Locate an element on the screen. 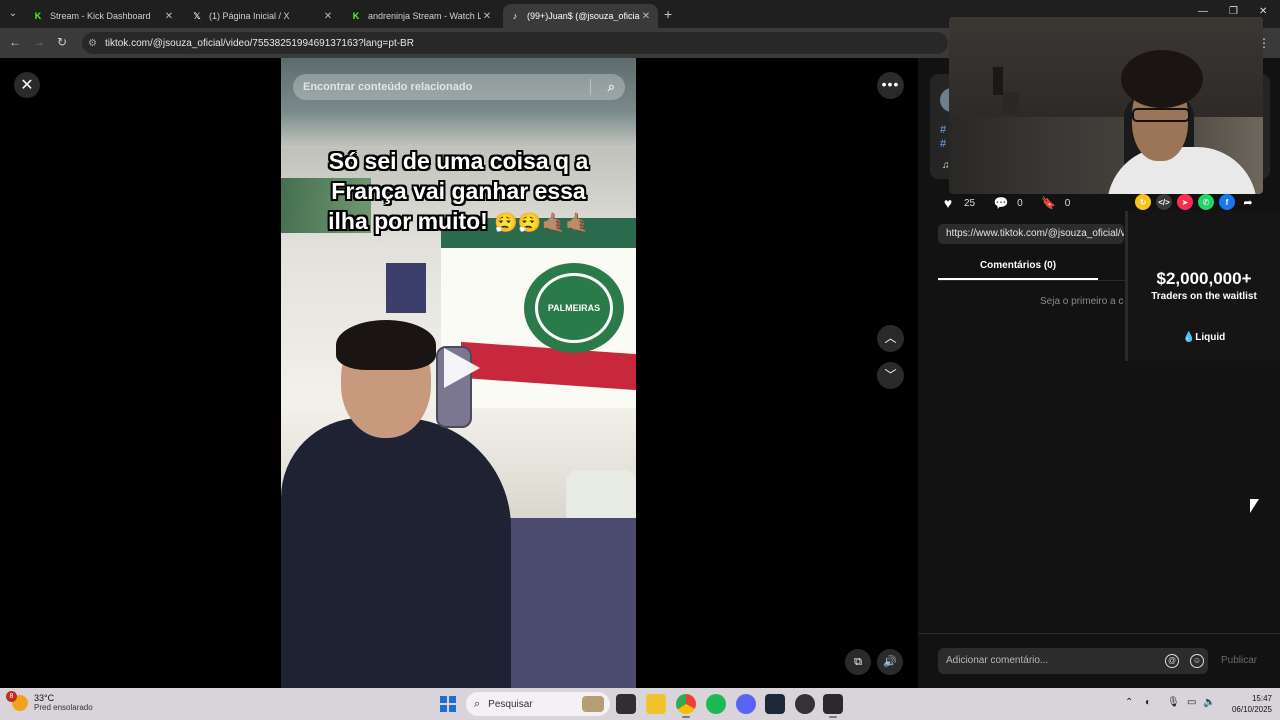 This screenshot has width=1280, height=720. video-person-hair is located at coordinates (386, 345).